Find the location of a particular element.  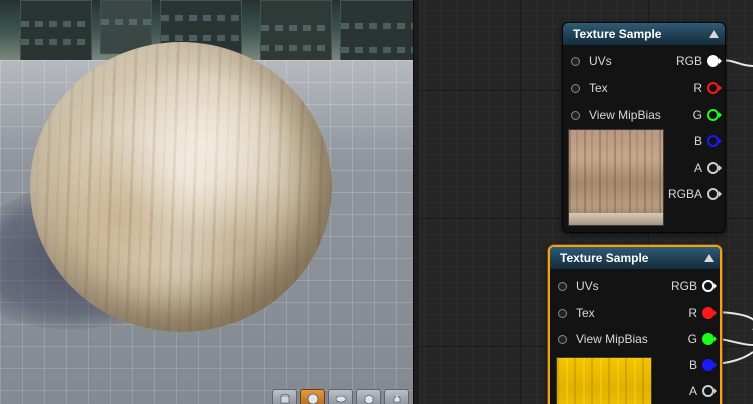

preview-mesh-toolbar is located at coordinates (340, 396).